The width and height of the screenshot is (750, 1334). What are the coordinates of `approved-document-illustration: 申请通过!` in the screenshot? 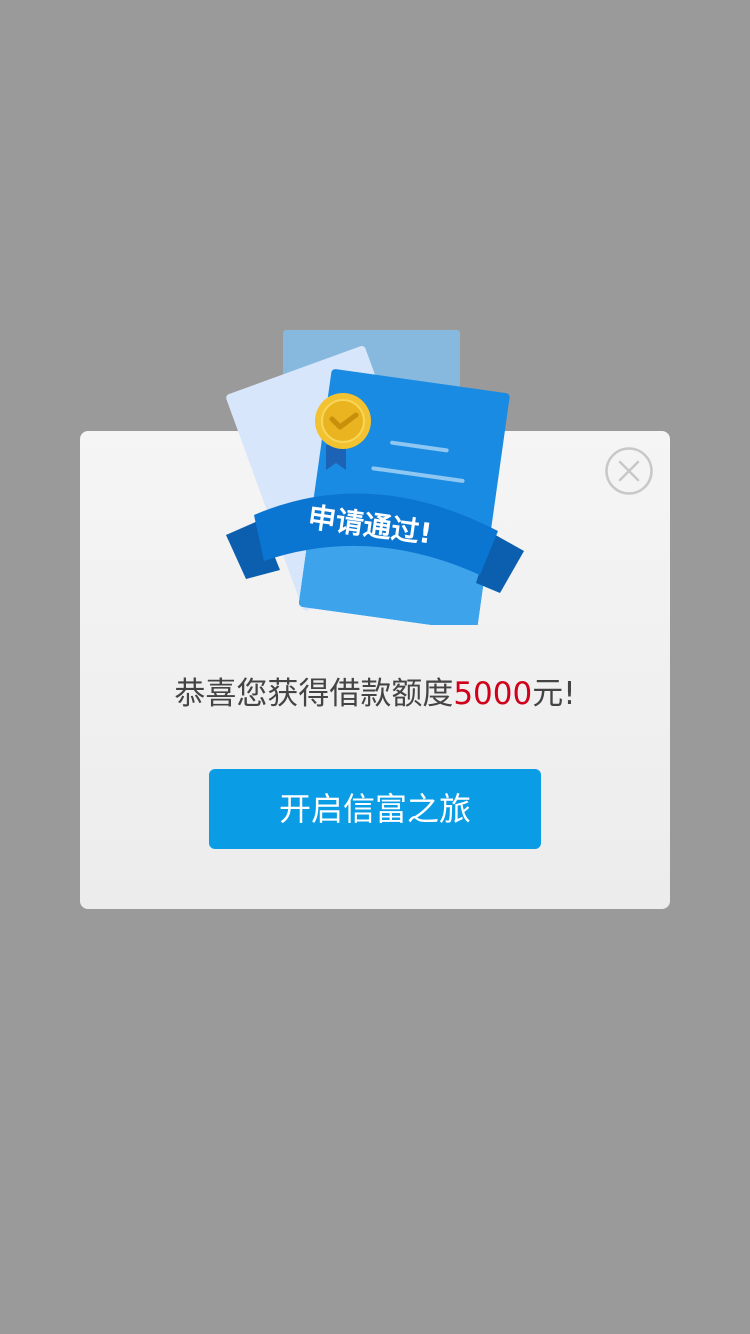 It's located at (375, 477).